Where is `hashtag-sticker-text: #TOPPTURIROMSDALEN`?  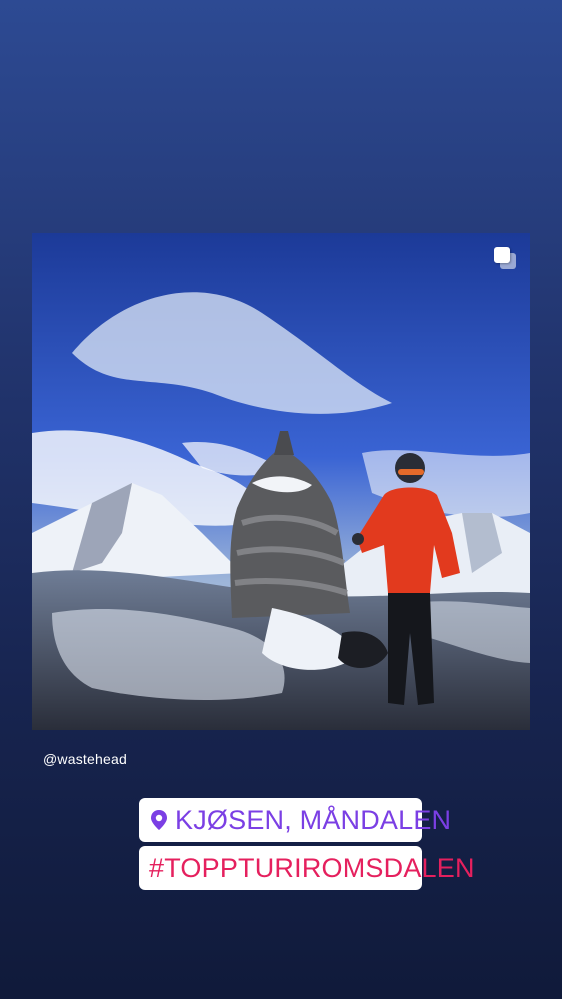
hashtag-sticker-text: #TOPPTURIROMSDALEN is located at coordinates (312, 867).